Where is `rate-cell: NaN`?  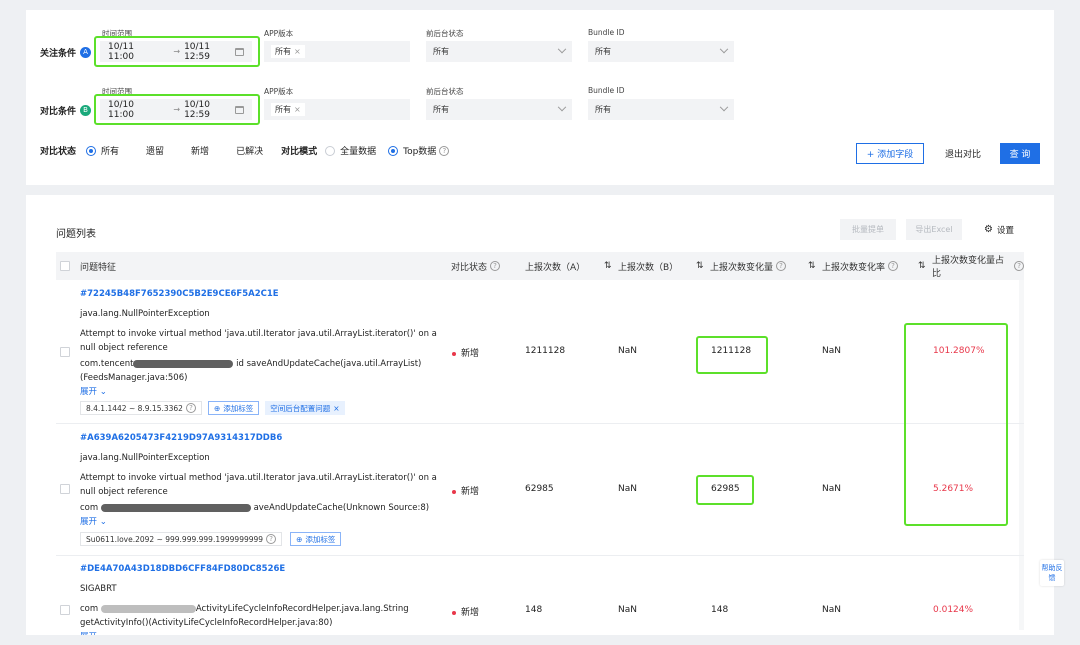 rate-cell: NaN is located at coordinates (831, 489).